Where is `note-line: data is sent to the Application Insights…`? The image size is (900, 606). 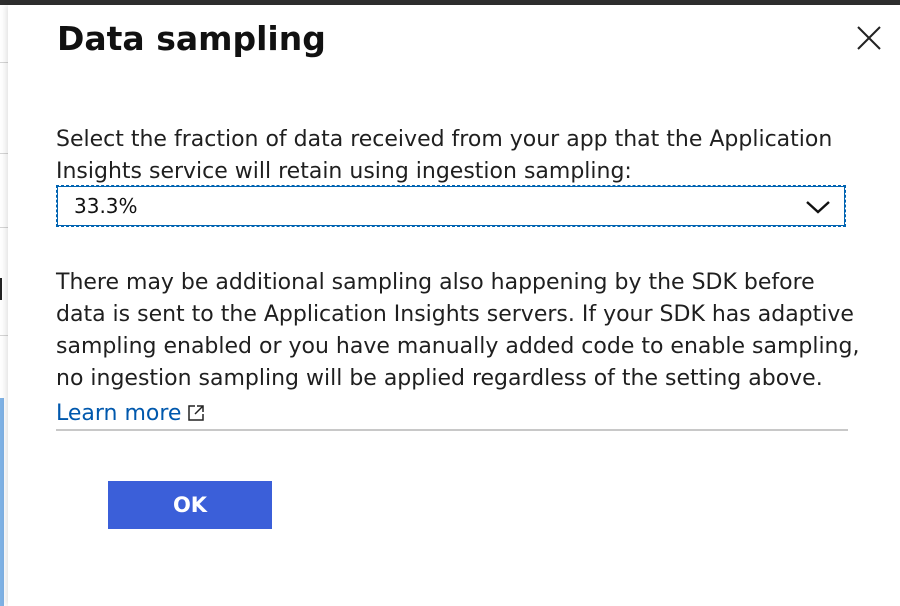
note-line: data is sent to the Application Insights… is located at coordinates (455, 314).